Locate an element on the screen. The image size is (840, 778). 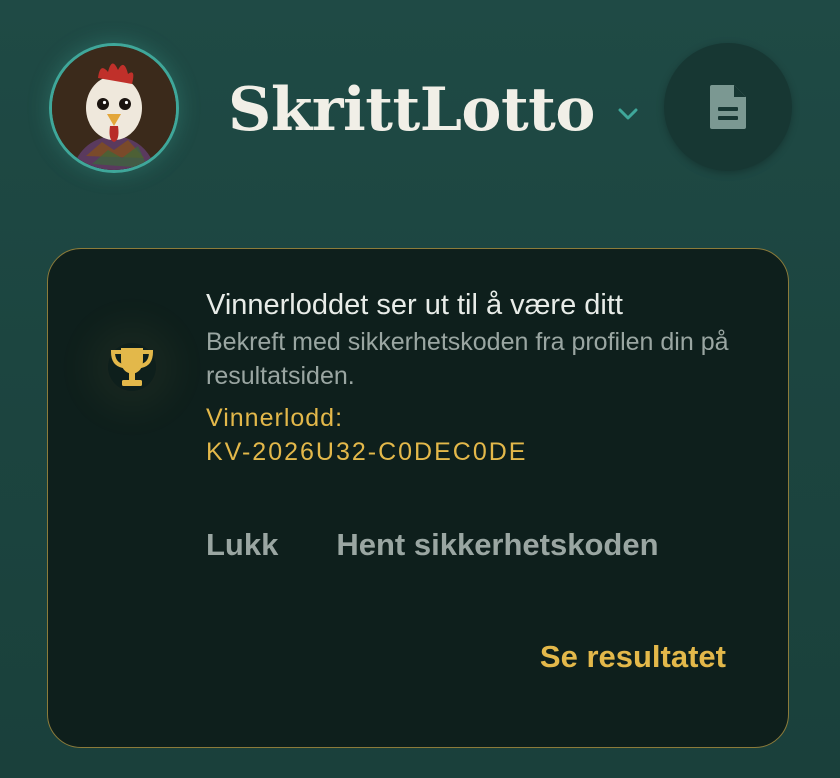
document-button is located at coordinates (728, 107).